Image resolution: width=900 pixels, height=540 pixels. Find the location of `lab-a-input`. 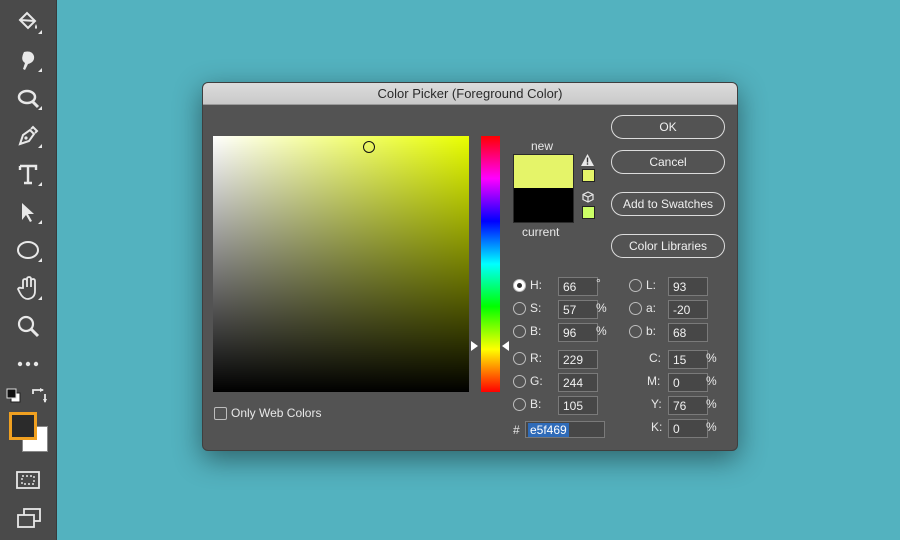

lab-a-input is located at coordinates (688, 309).